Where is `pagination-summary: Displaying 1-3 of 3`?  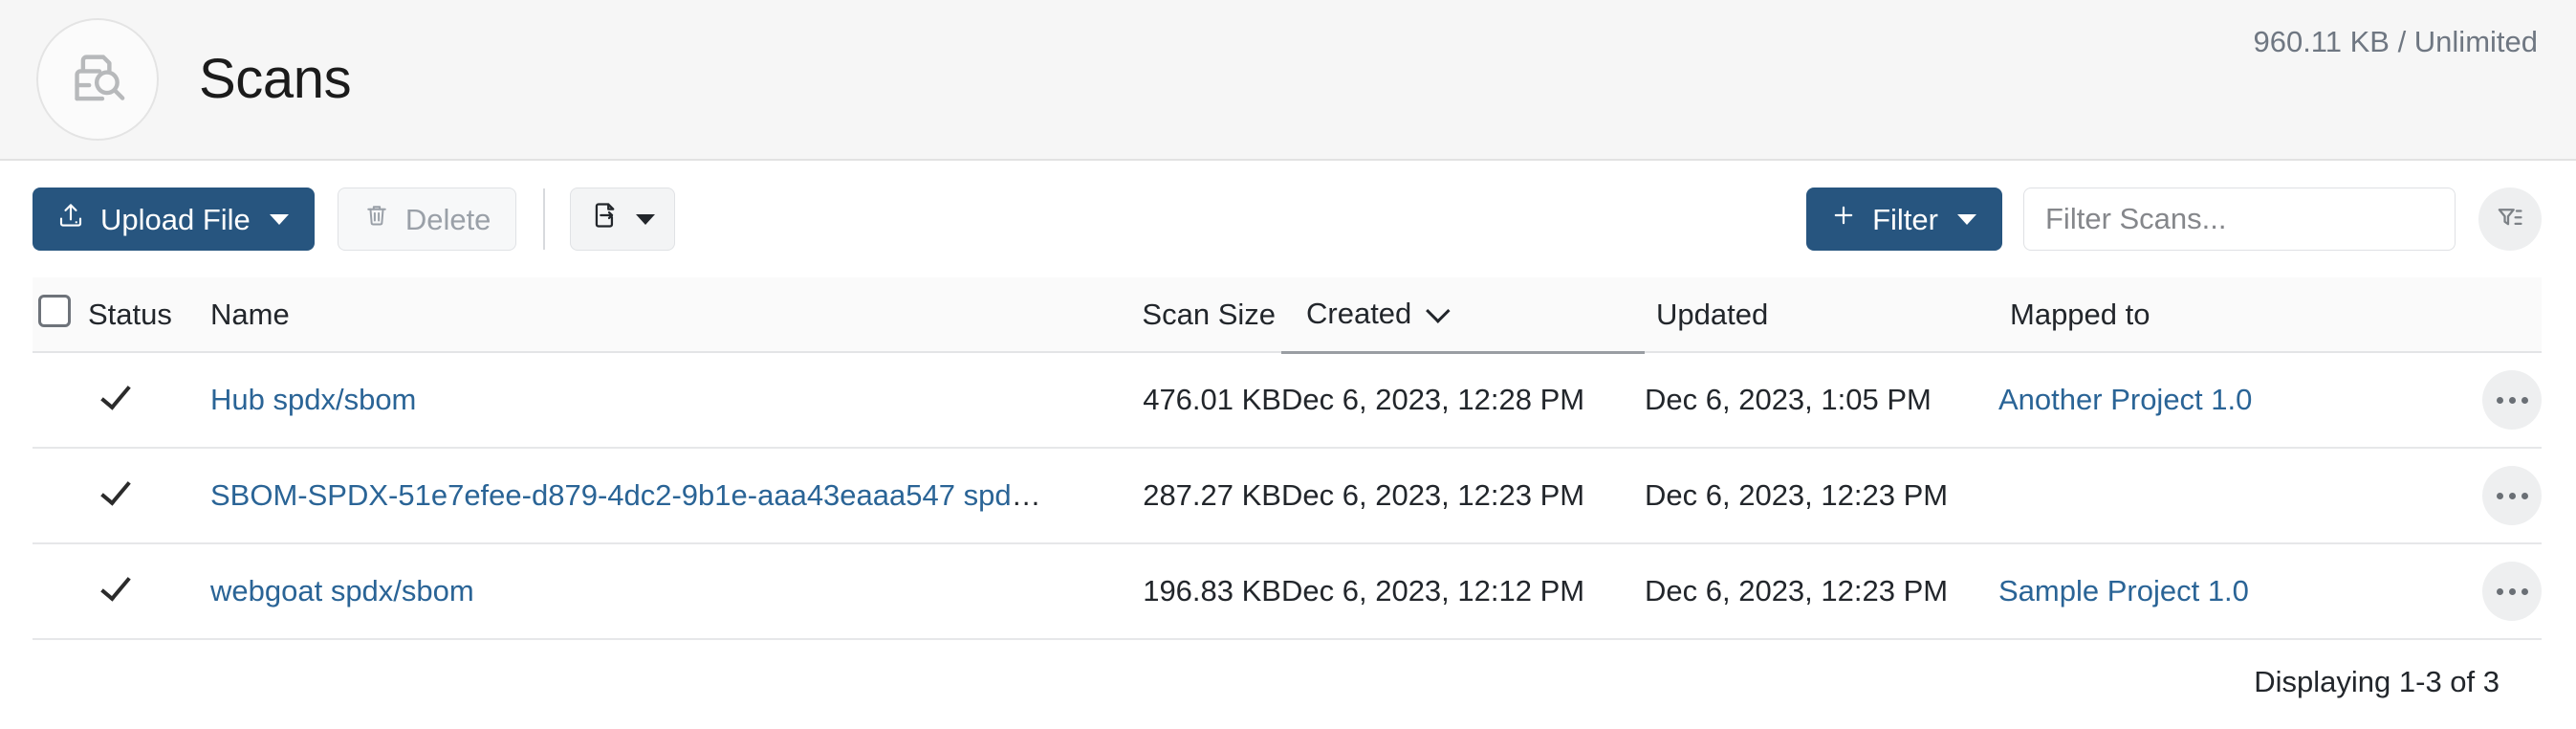
pagination-summary: Displaying 1-3 of 3 is located at coordinates (2377, 681).